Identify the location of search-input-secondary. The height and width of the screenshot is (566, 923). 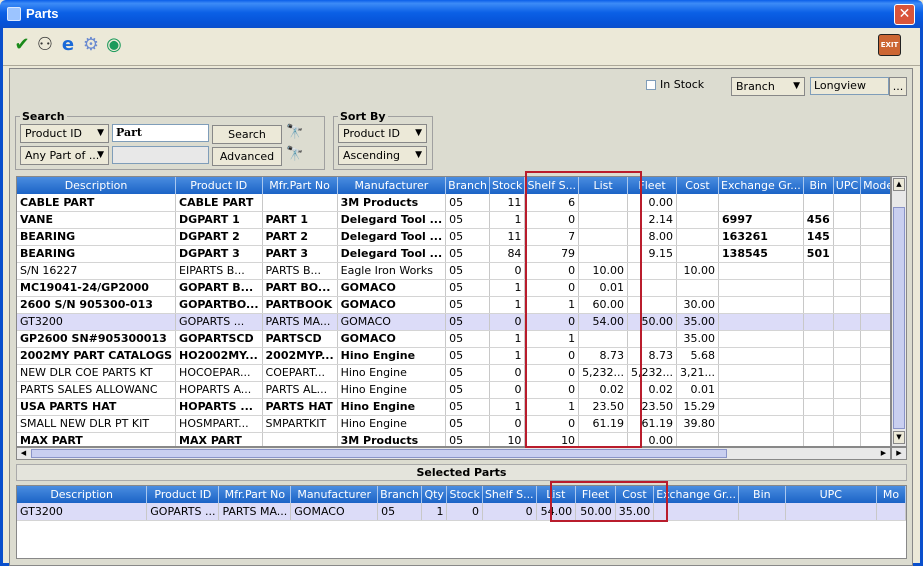
(160, 155).